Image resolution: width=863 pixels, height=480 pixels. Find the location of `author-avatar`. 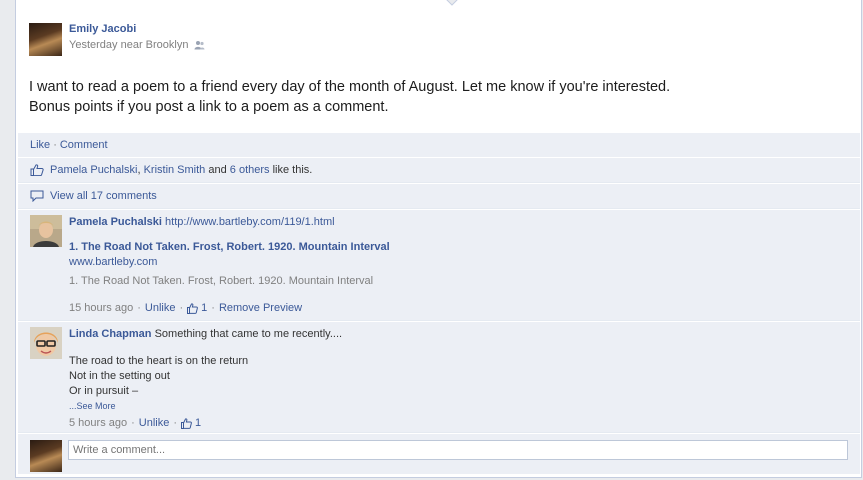

author-avatar is located at coordinates (45, 39).